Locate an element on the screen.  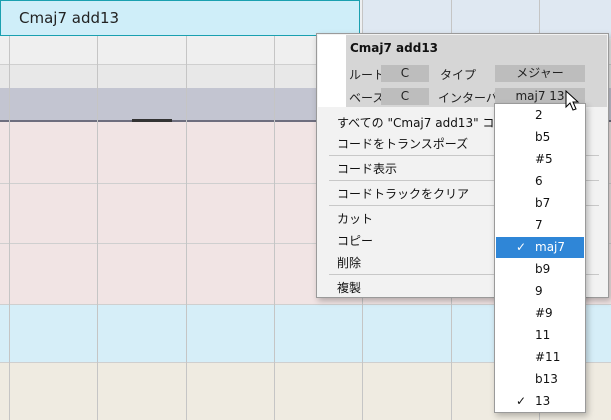
interval-option: b5 is located at coordinates (540, 137).